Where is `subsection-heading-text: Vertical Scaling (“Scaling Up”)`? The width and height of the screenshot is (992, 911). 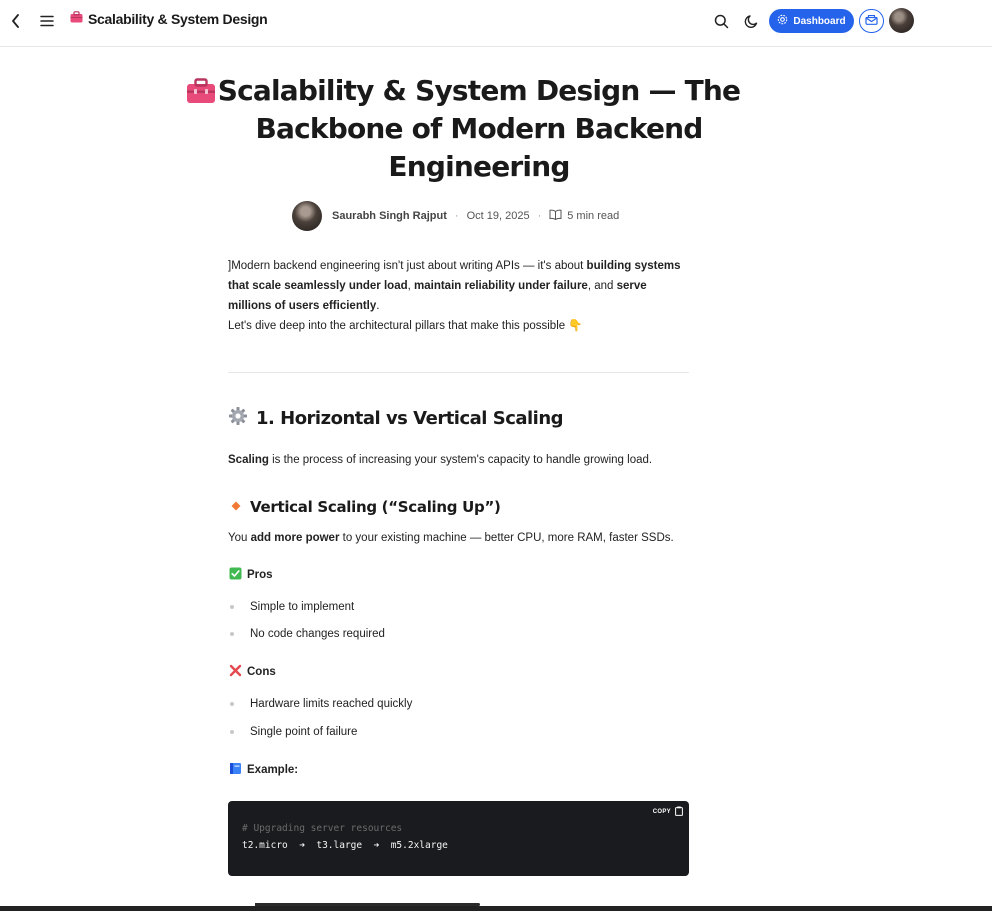
subsection-heading-text: Vertical Scaling (“Scaling Up”) is located at coordinates (375, 507).